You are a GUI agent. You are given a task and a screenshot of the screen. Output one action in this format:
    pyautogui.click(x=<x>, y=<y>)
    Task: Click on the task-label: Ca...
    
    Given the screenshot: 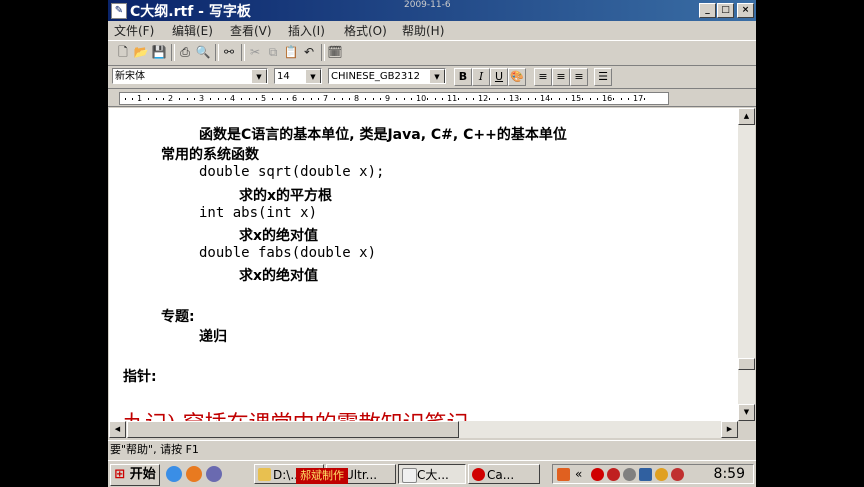 What is the action you would take?
    pyautogui.click(x=501, y=475)
    